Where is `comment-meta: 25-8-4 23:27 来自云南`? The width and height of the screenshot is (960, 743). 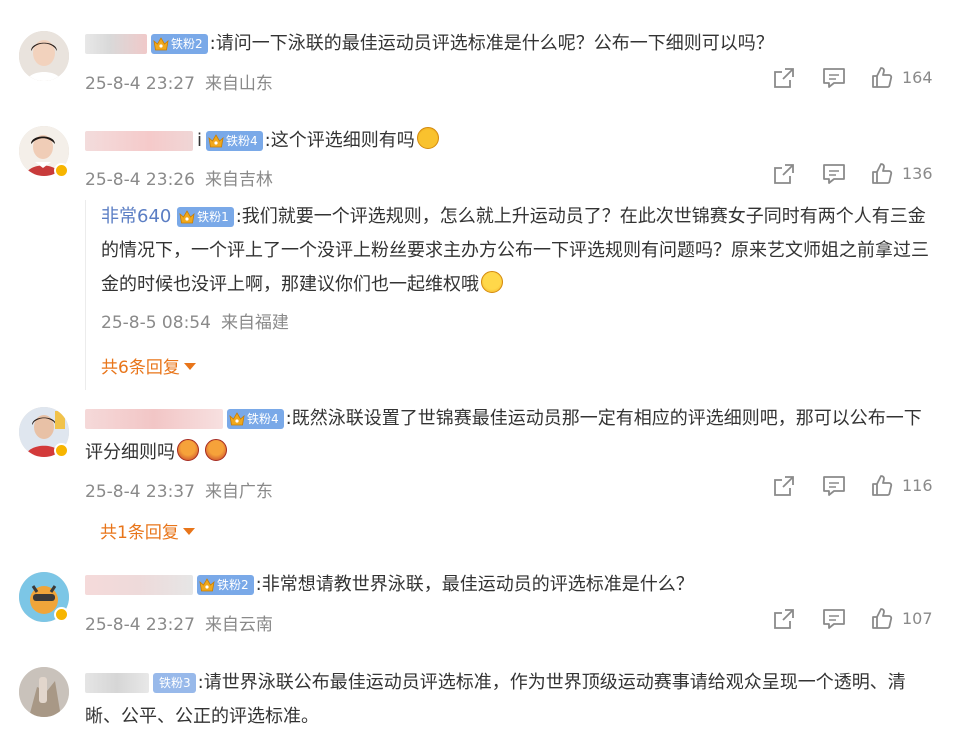 comment-meta: 25-8-4 23:27 来自云南 is located at coordinates (179, 622).